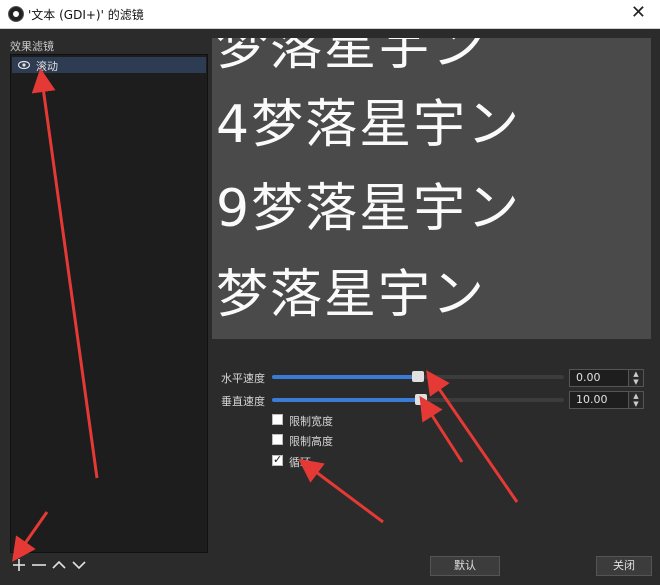 The height and width of the screenshot is (585, 660). What do you see at coordinates (369, 125) in the screenshot?
I see `preview-text-line: 4梦落星宇ン` at bounding box center [369, 125].